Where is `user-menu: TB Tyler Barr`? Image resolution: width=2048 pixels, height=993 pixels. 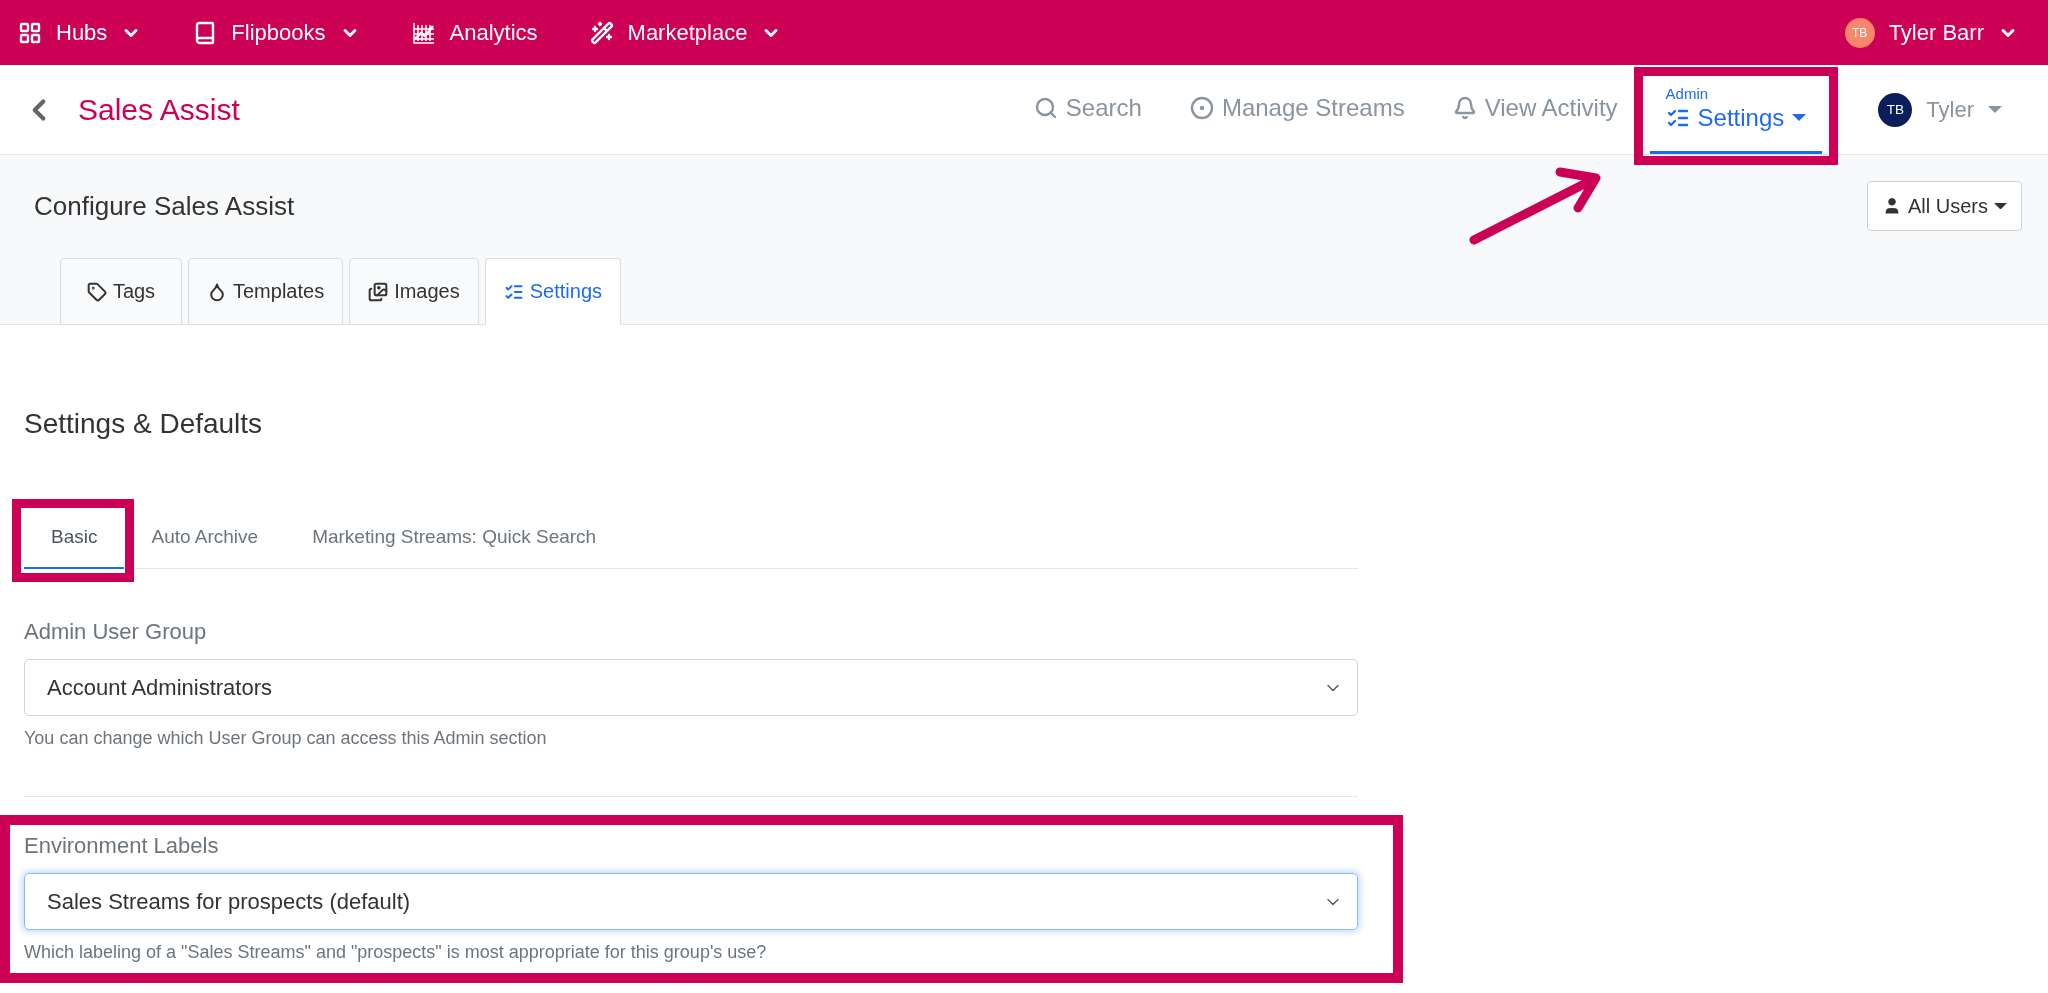
user-menu: TB Tyler Barr is located at coordinates (1931, 32).